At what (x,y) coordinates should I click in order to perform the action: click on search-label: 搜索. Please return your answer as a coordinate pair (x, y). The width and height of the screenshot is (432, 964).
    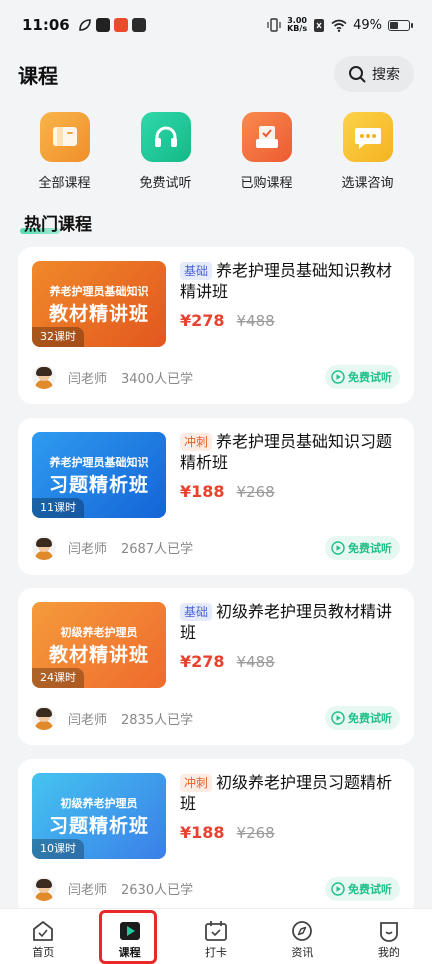
    Looking at the image, I should click on (386, 75).